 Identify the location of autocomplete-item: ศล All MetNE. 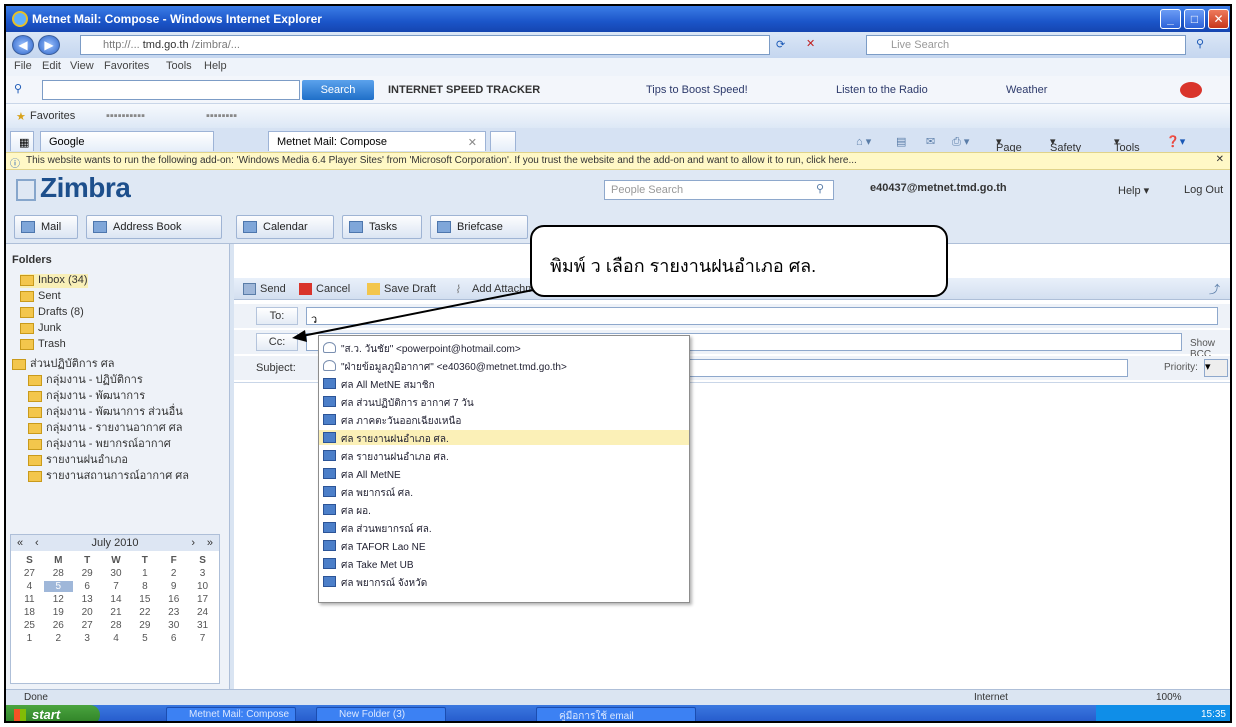
(504, 473).